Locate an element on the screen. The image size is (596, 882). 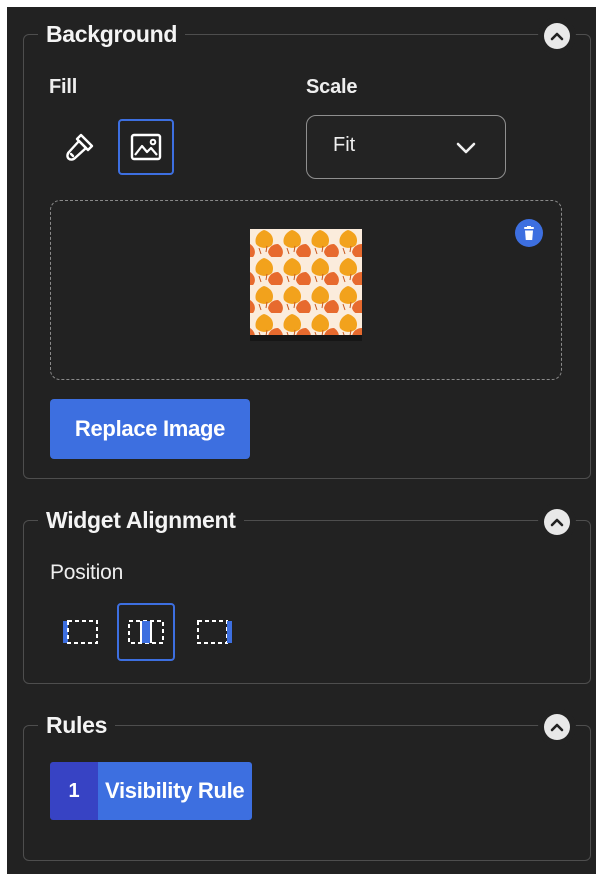
collapse-alignment-button is located at coordinates (557, 522).